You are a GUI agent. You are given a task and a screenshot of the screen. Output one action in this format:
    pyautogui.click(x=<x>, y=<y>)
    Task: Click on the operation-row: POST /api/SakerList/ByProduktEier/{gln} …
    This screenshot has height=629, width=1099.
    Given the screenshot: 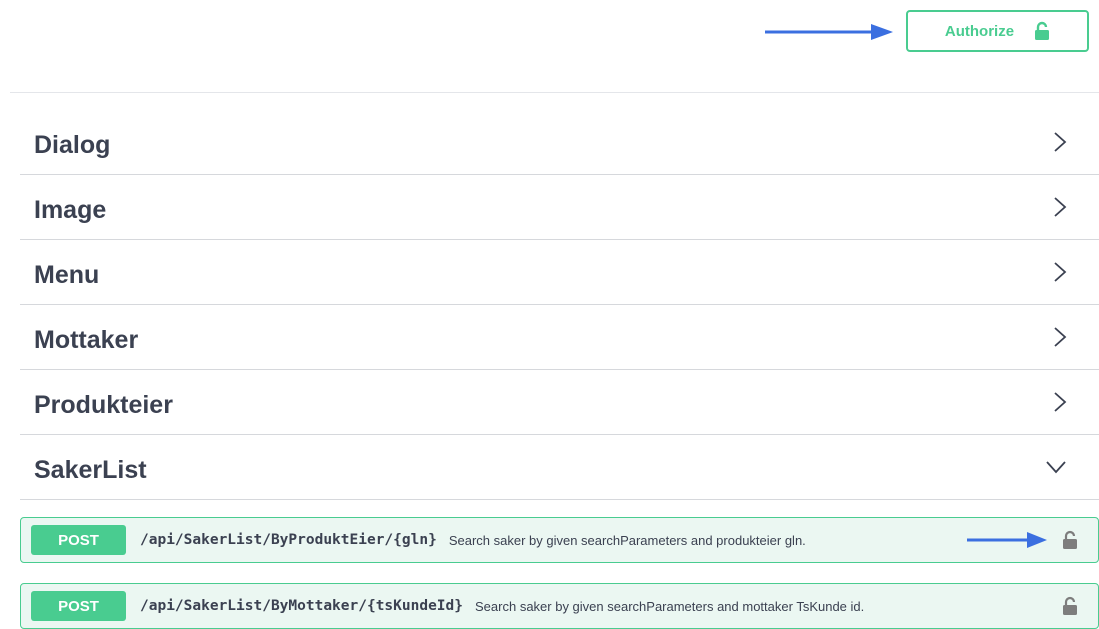 What is the action you would take?
    pyautogui.click(x=559, y=540)
    